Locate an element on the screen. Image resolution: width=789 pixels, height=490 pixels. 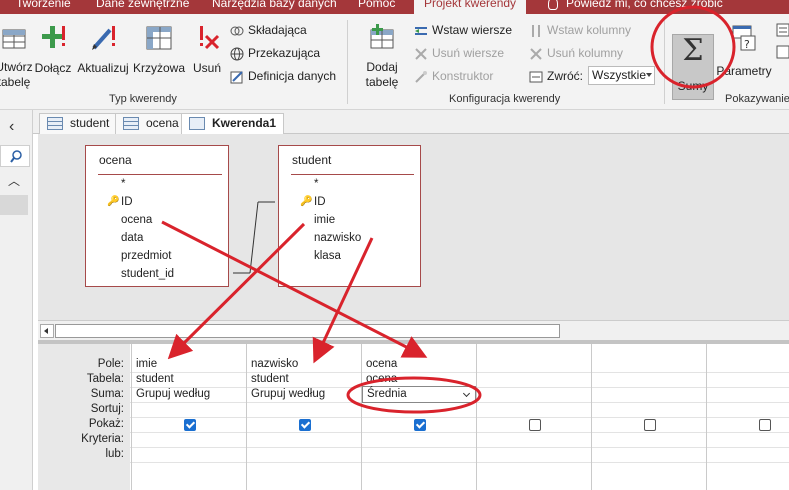
delete-rows-icon is located at coordinates (421, 54).